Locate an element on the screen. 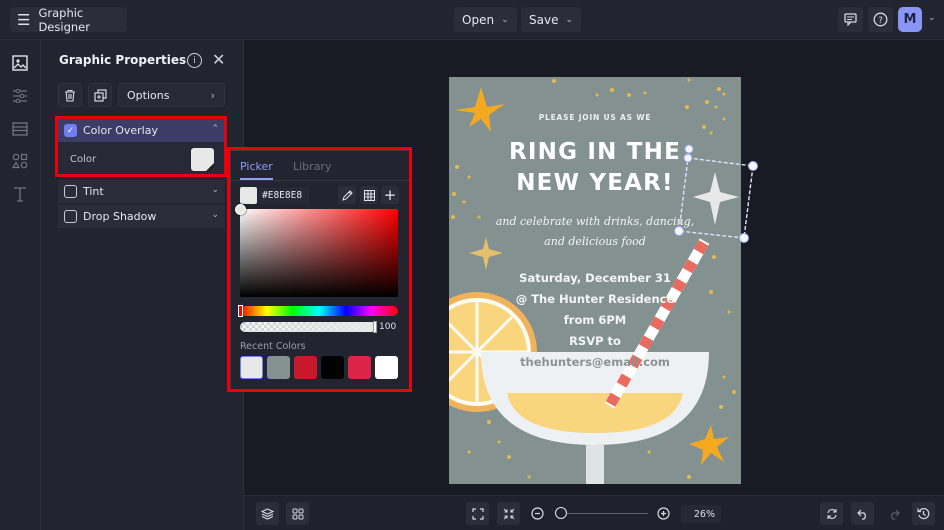 This screenshot has width=944, height=530. undo-icon is located at coordinates (861, 514).